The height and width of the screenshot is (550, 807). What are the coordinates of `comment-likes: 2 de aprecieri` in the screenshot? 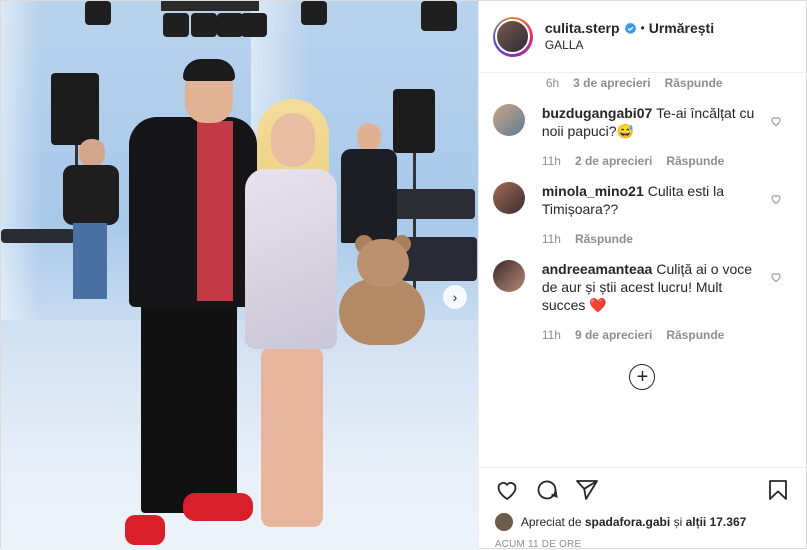 It's located at (613, 161).